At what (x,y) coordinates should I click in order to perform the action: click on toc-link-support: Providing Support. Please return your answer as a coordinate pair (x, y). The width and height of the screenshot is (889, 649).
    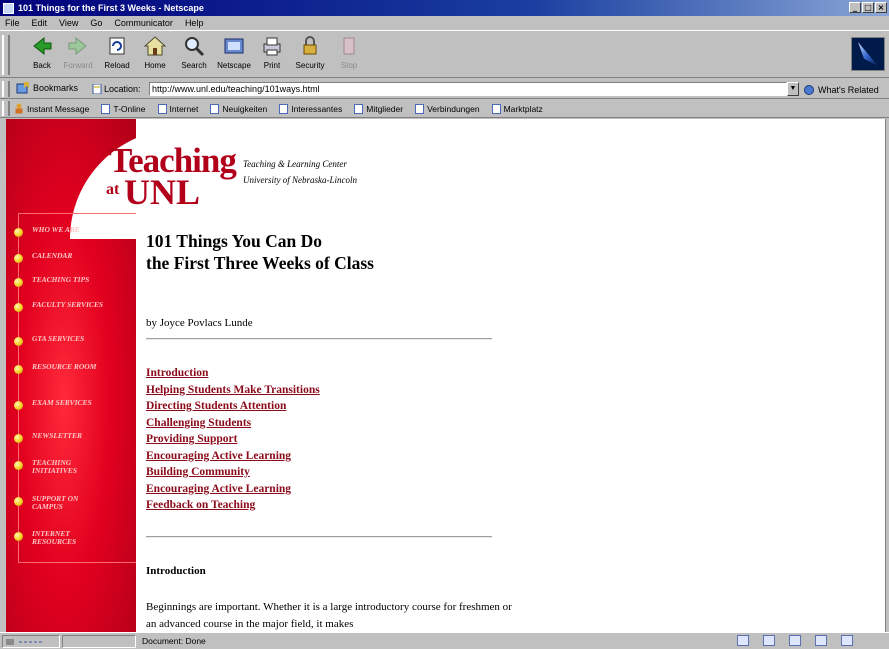
    Looking at the image, I should click on (233, 439).